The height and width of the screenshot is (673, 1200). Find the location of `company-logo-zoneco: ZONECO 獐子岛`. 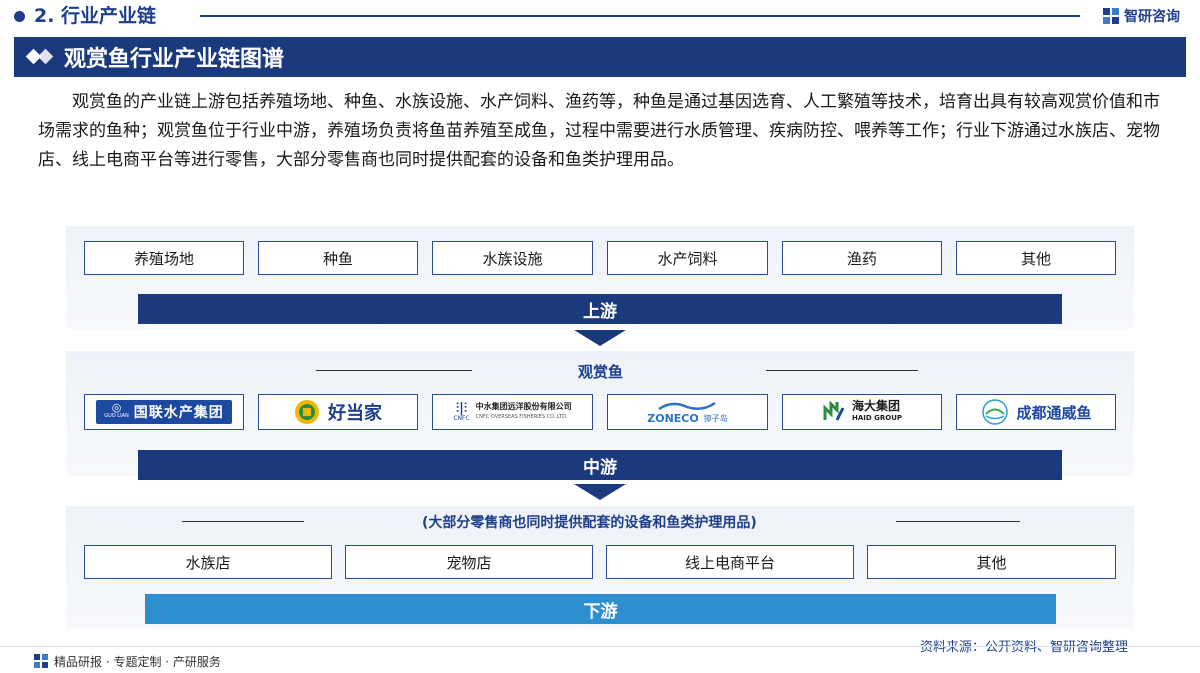

company-logo-zoneco: ZONECO 獐子岛 is located at coordinates (687, 412).